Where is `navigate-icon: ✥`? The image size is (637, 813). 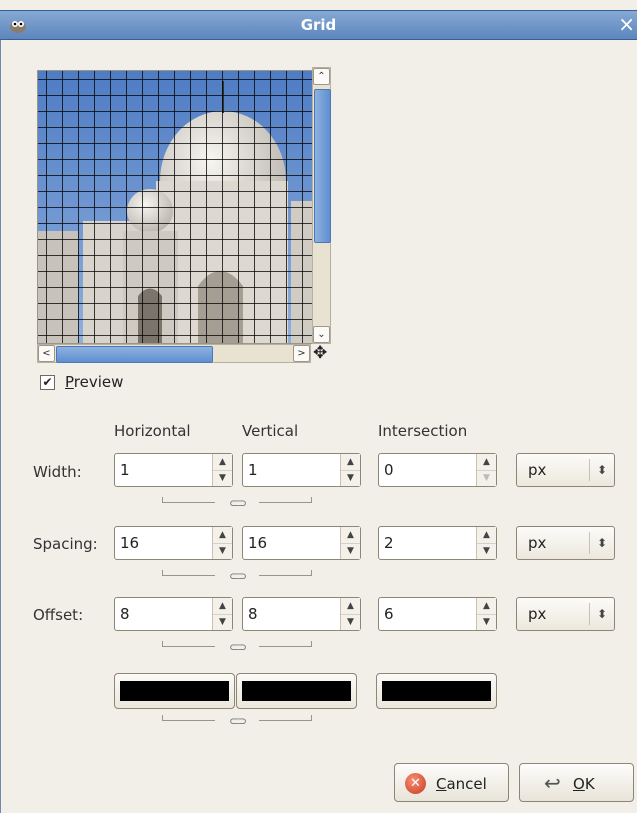
navigate-icon: ✥ is located at coordinates (320, 353).